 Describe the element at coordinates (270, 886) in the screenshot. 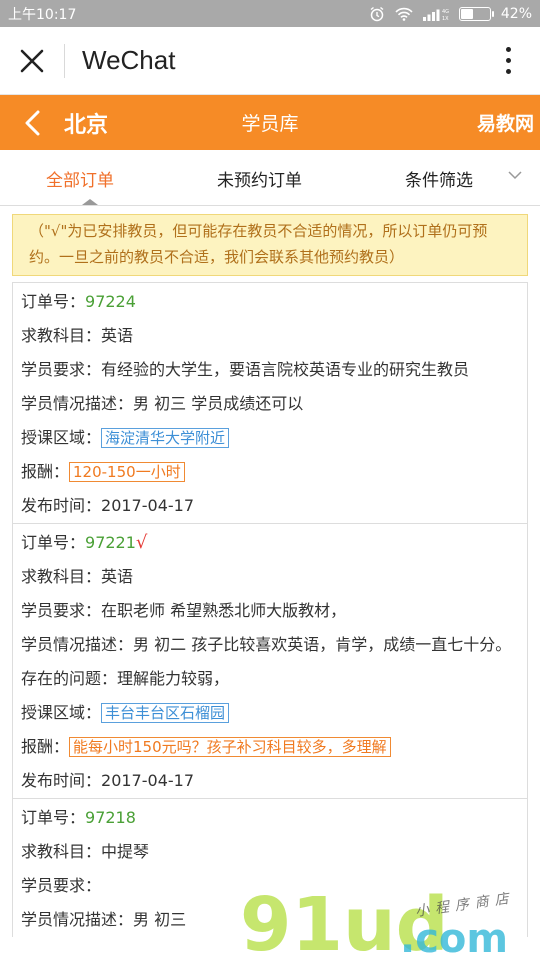

I see `requirement-row: 学员要求：` at that location.